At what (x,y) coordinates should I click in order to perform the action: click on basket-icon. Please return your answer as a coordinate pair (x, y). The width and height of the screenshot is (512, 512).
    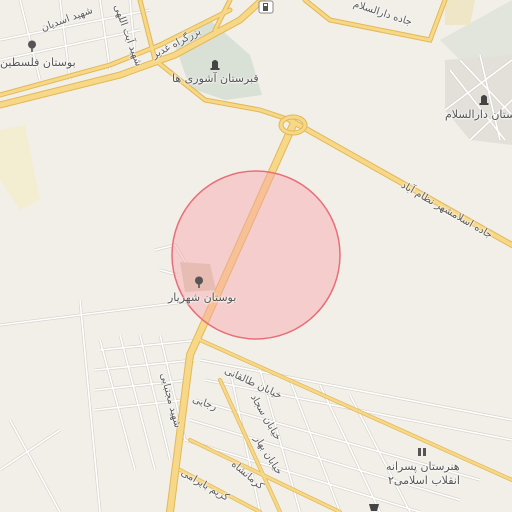
    Looking at the image, I should click on (374, 506).